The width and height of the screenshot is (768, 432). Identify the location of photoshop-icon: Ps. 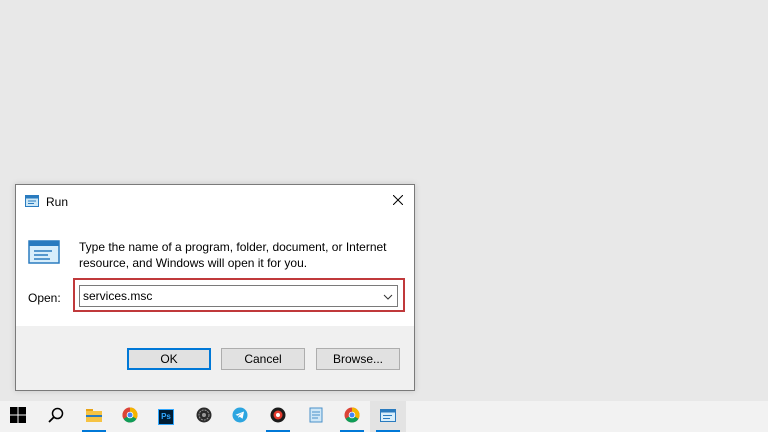
(166, 416).